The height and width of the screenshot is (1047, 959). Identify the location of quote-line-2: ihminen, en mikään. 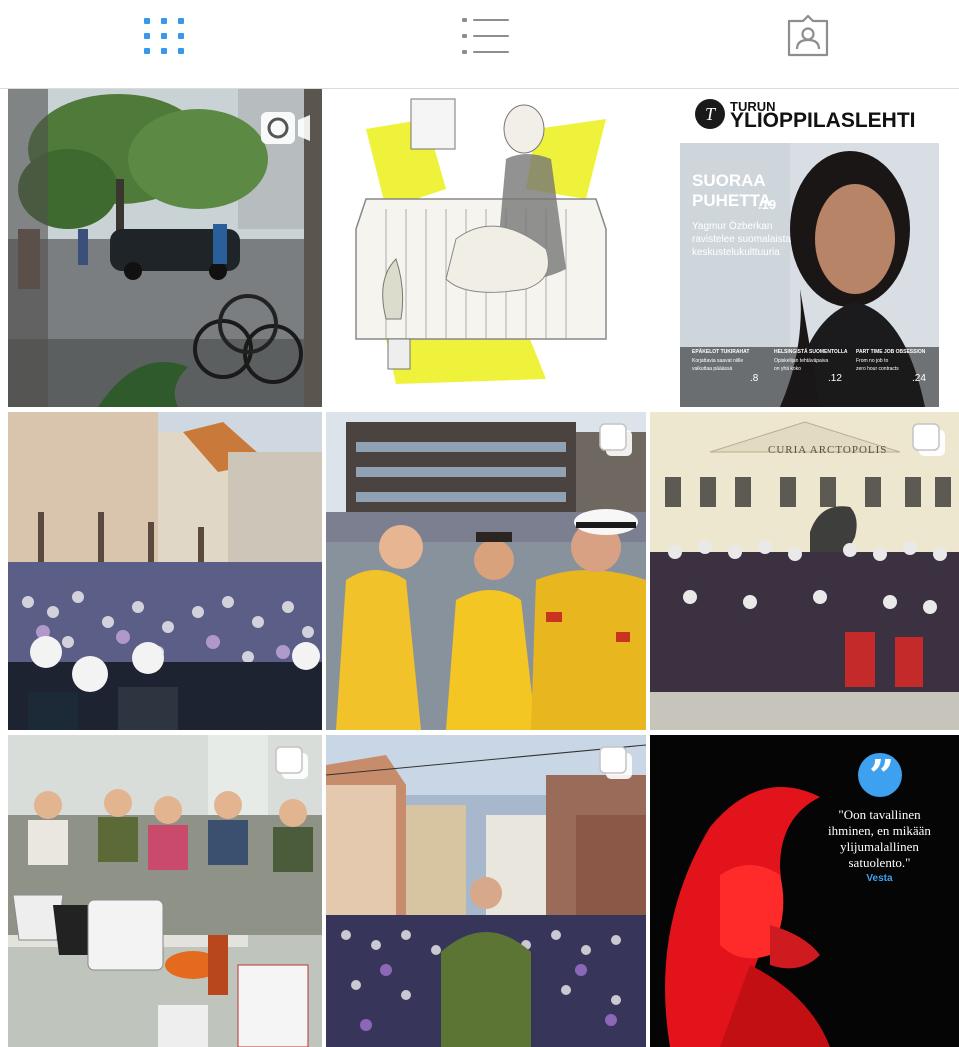
(879, 830).